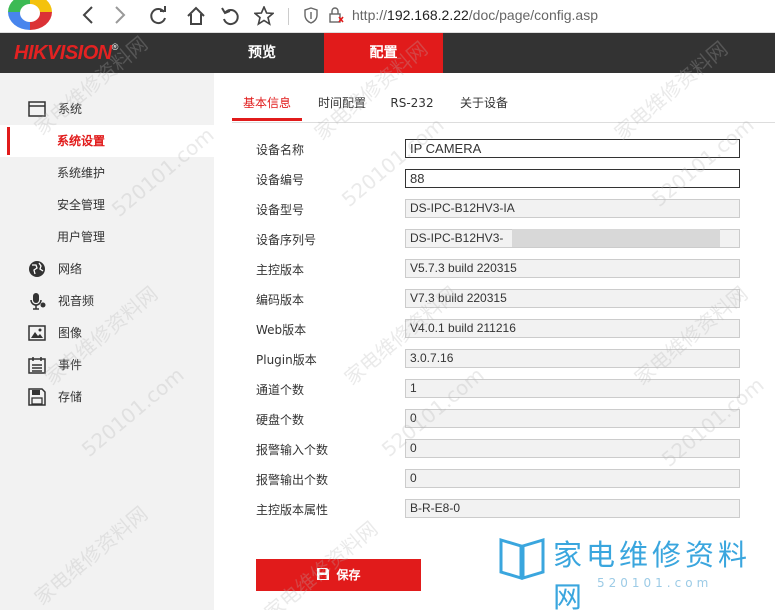 The width and height of the screenshot is (775, 610). I want to click on address-separator, so click(288, 16).